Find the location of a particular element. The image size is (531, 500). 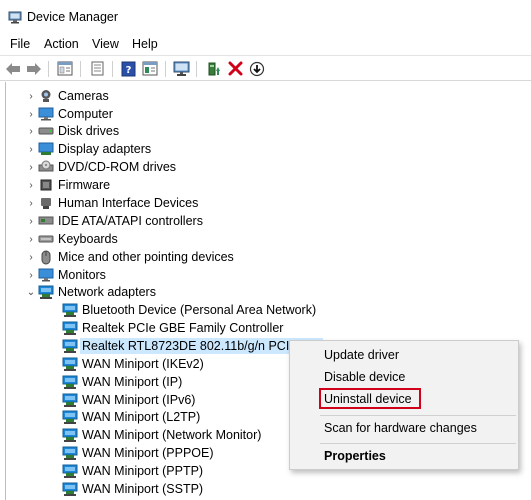

tree-item-wan-sstp: WAN Miniport (SSTP) is located at coordinates (132, 489).